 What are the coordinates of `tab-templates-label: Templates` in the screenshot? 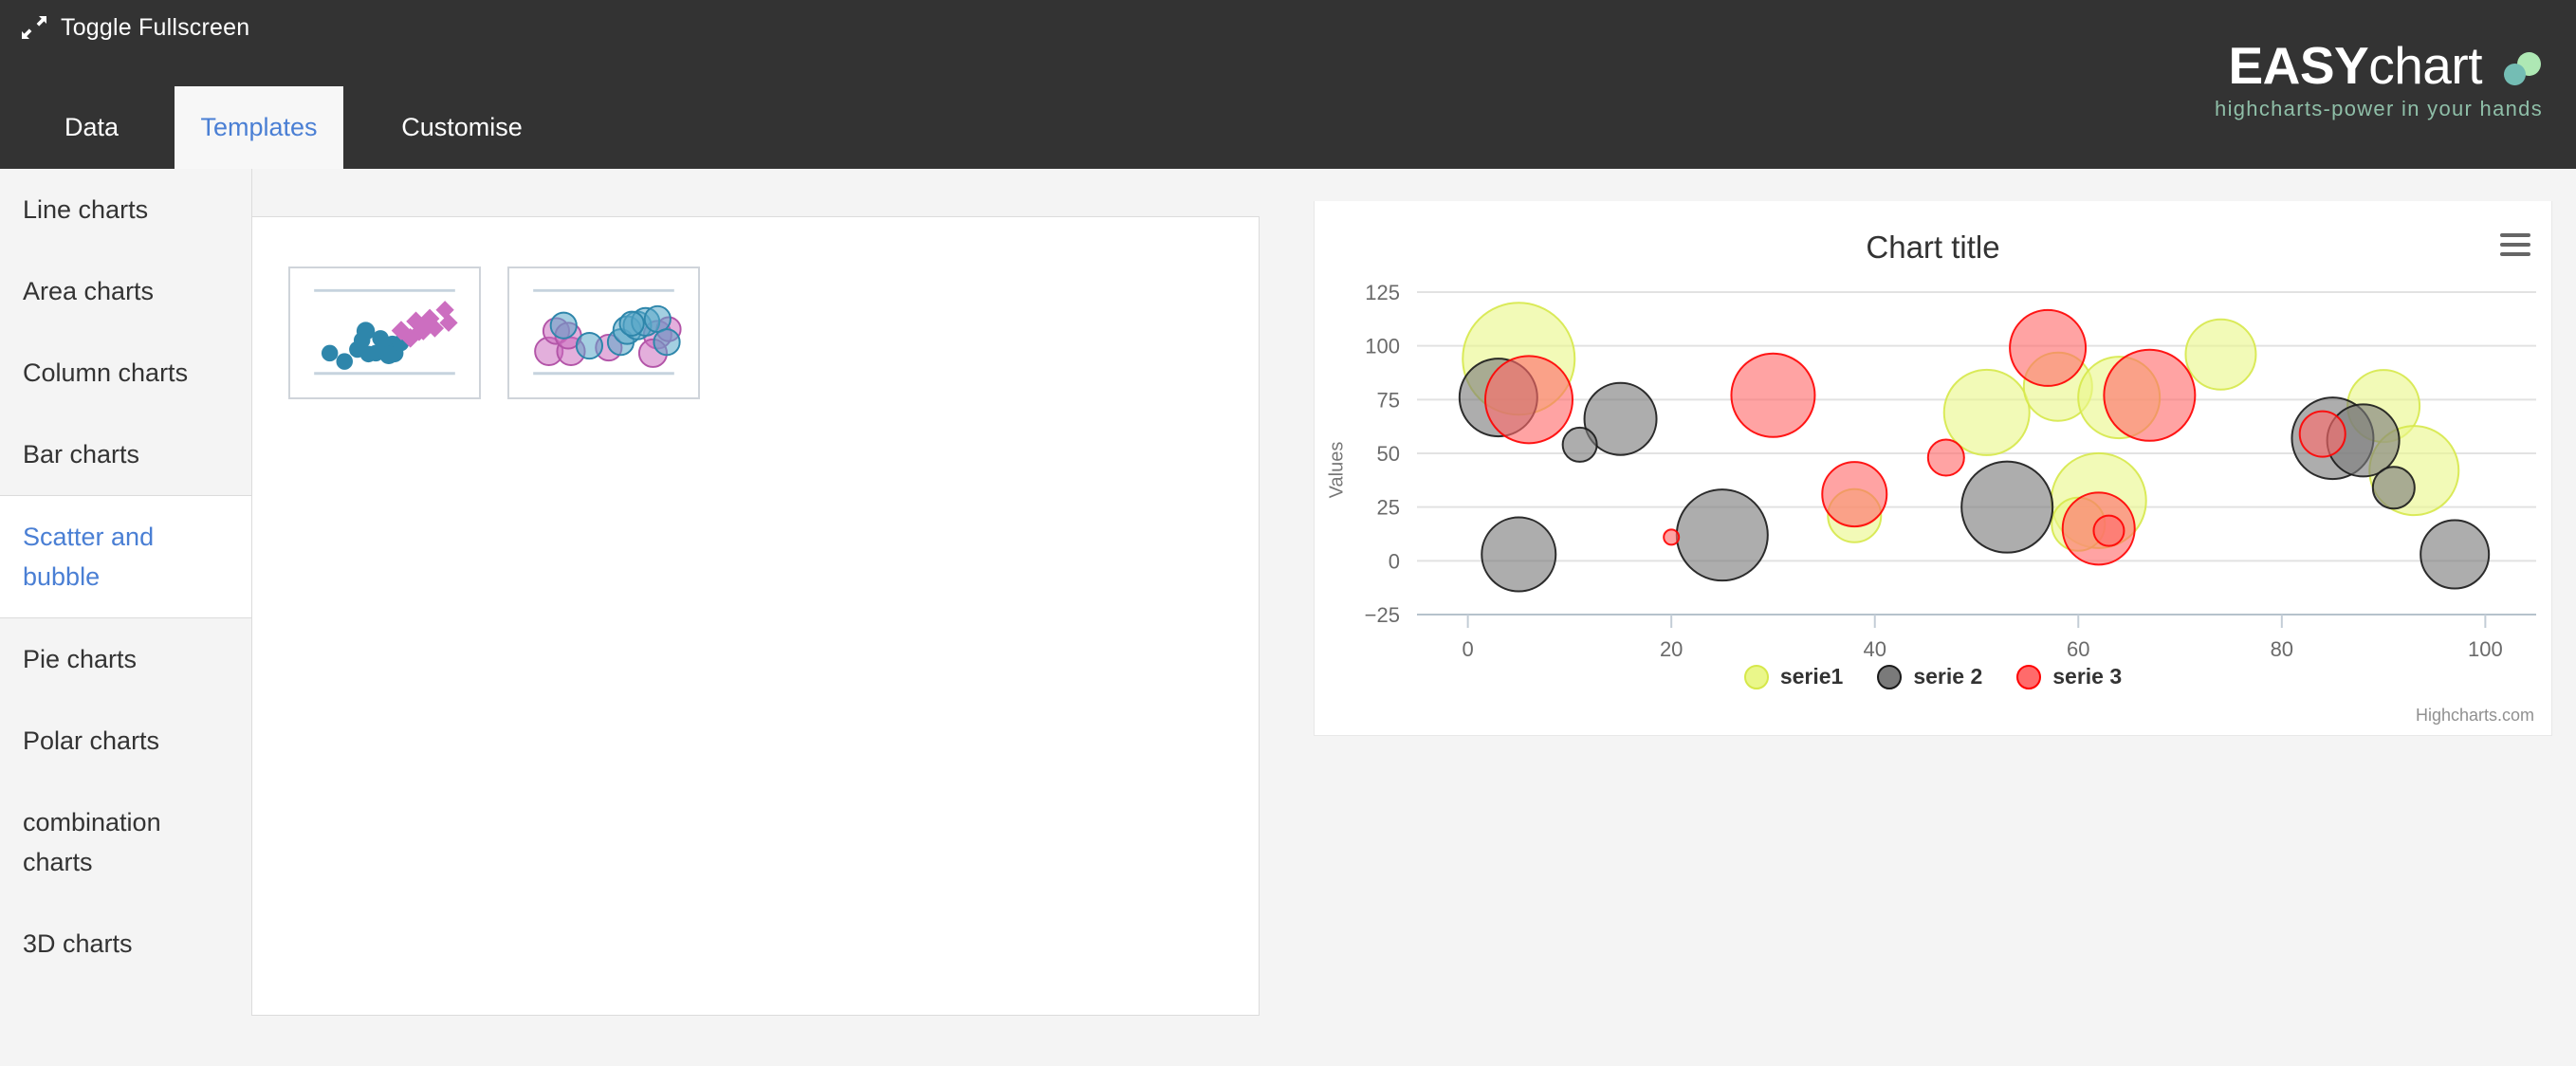 It's located at (259, 127).